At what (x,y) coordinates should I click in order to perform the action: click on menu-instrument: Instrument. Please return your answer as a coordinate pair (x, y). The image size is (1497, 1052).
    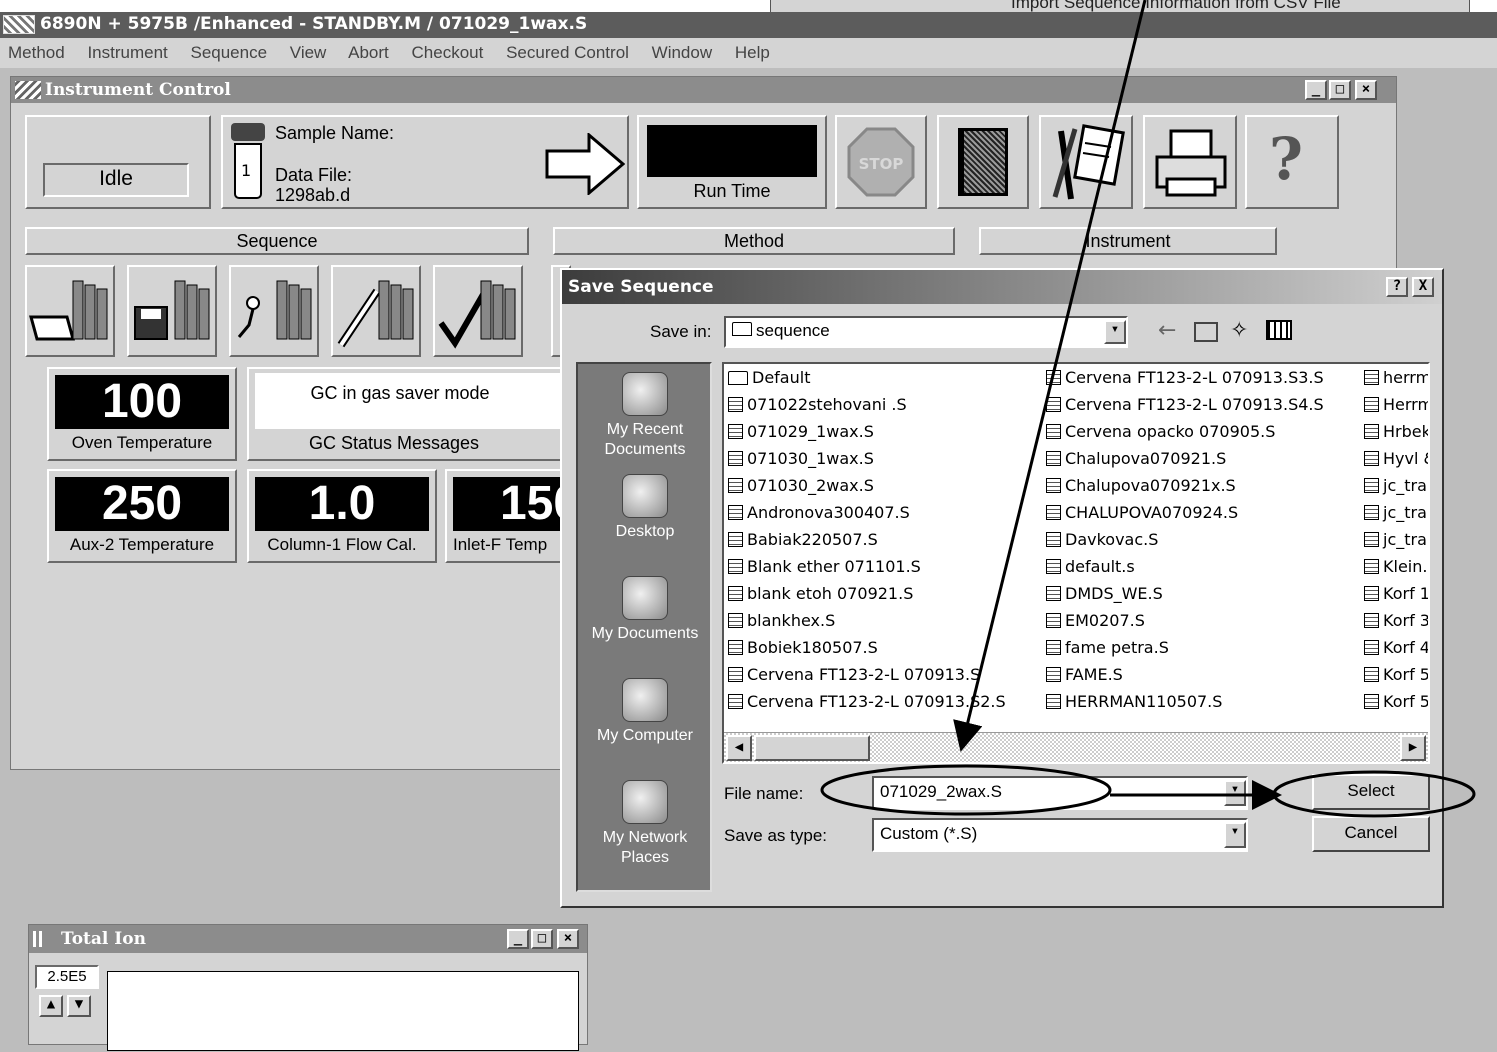
    Looking at the image, I should click on (127, 52).